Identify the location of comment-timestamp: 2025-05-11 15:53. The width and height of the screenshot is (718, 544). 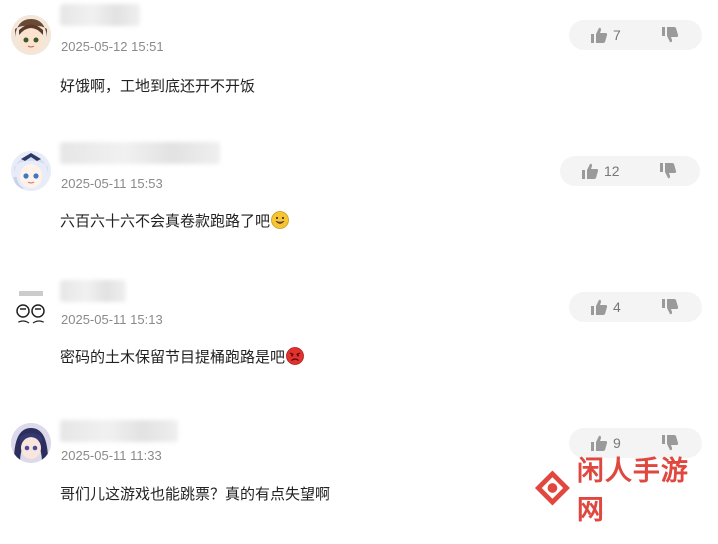
(112, 183).